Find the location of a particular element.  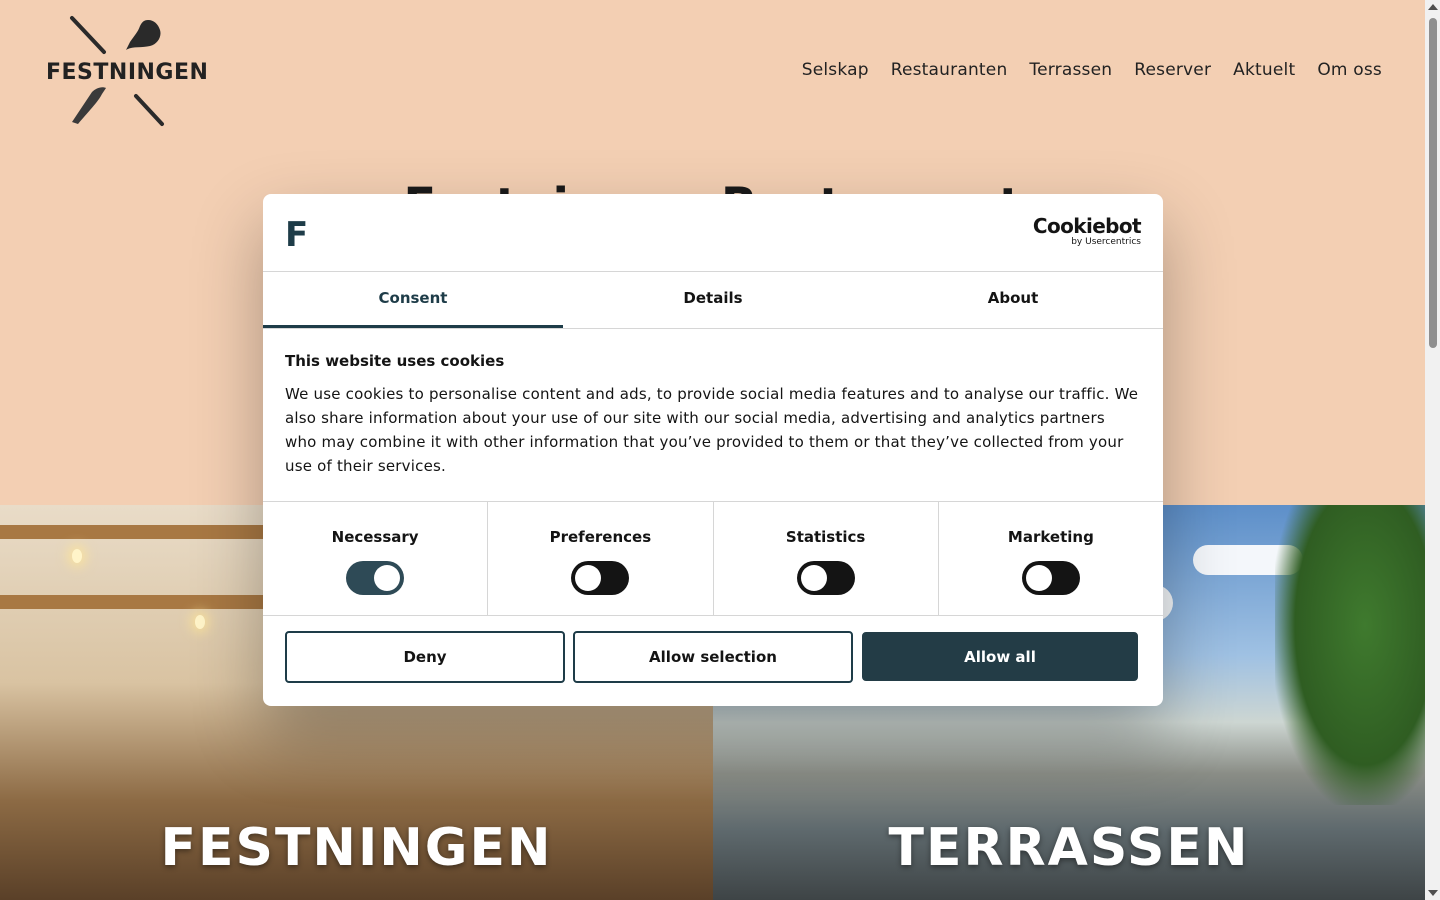

tile-label-terrassen: TERRASSEN is located at coordinates (1069, 848).